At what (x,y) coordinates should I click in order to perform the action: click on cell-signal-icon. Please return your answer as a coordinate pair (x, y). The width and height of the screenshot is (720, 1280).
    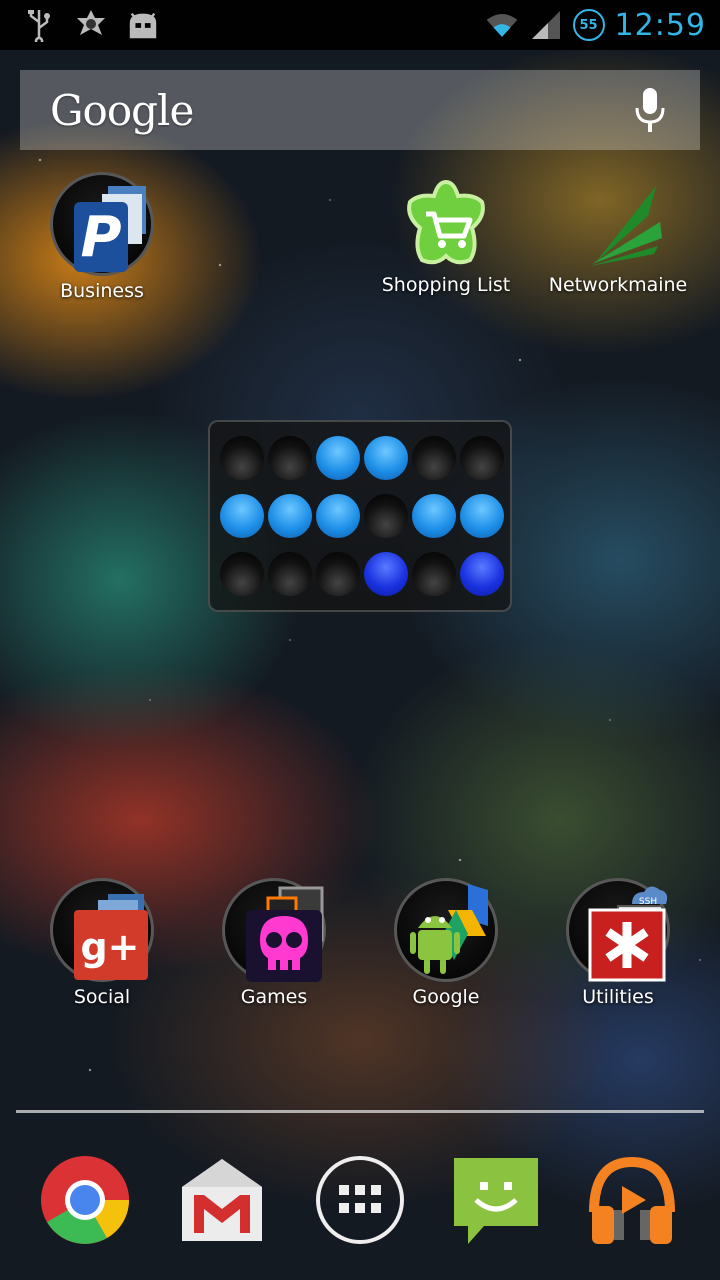
    Looking at the image, I should click on (546, 25).